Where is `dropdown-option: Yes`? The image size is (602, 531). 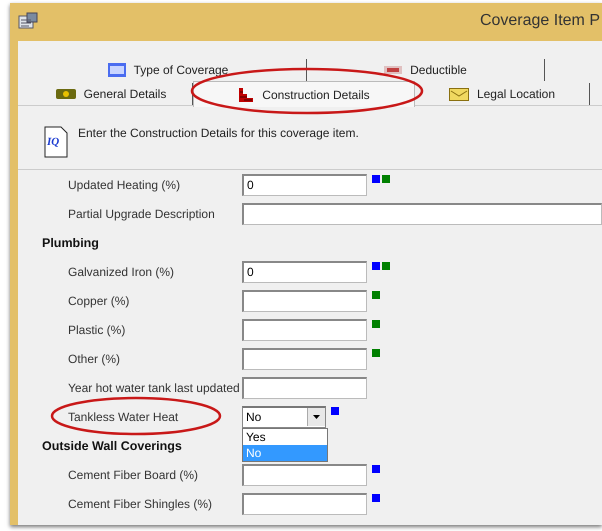
dropdown-option: Yes is located at coordinates (285, 437).